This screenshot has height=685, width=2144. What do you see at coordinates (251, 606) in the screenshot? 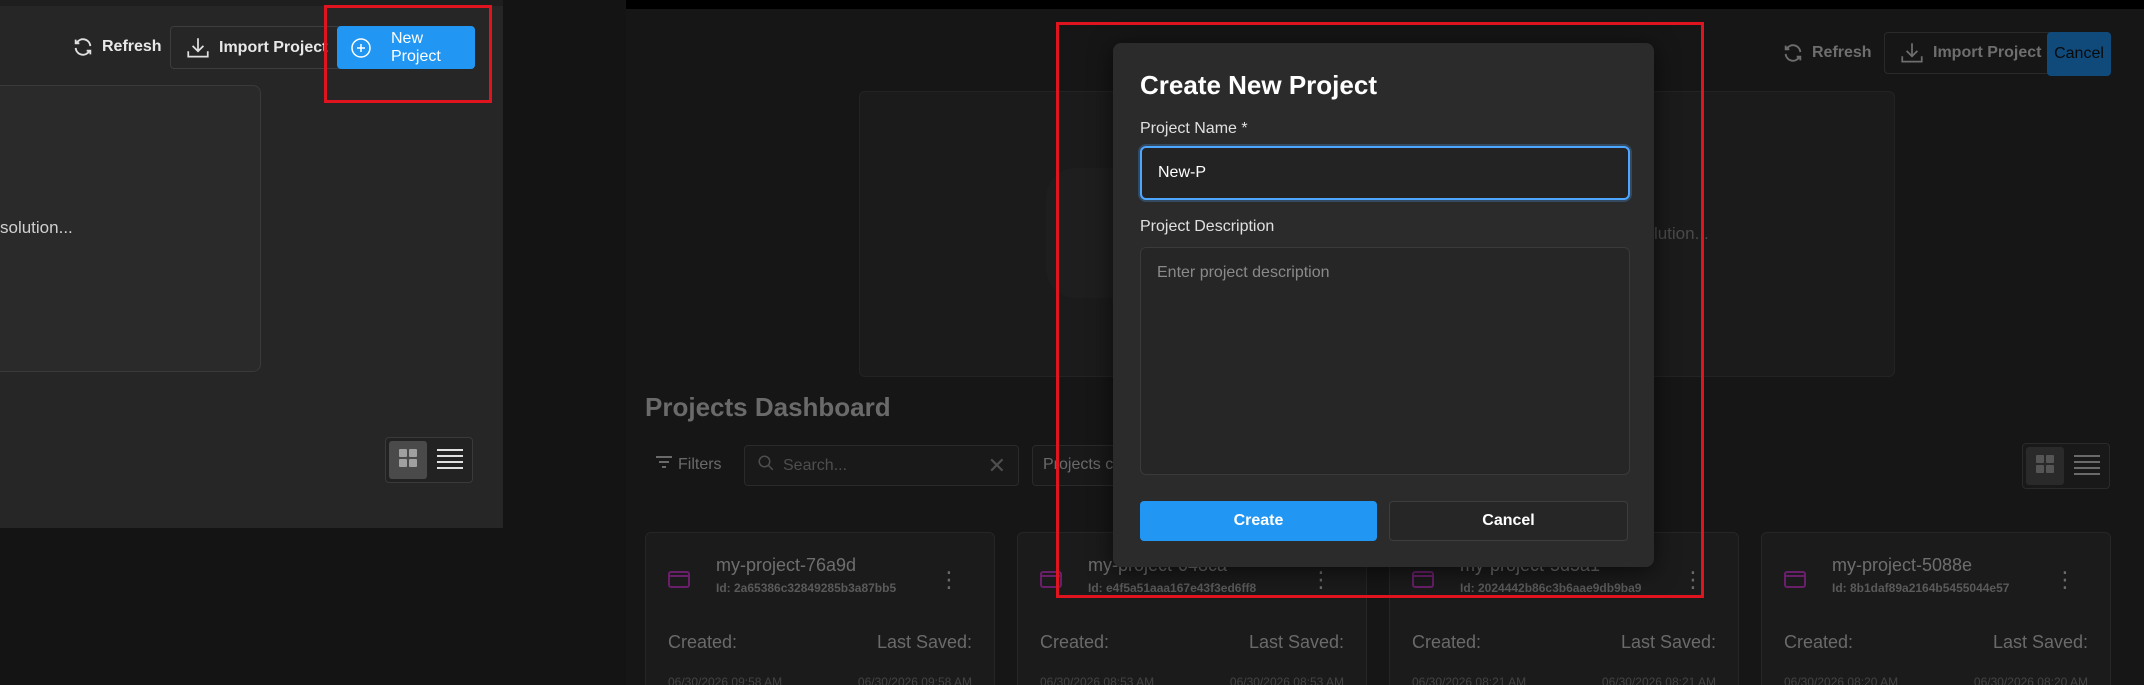
I see `empty-area` at bounding box center [251, 606].